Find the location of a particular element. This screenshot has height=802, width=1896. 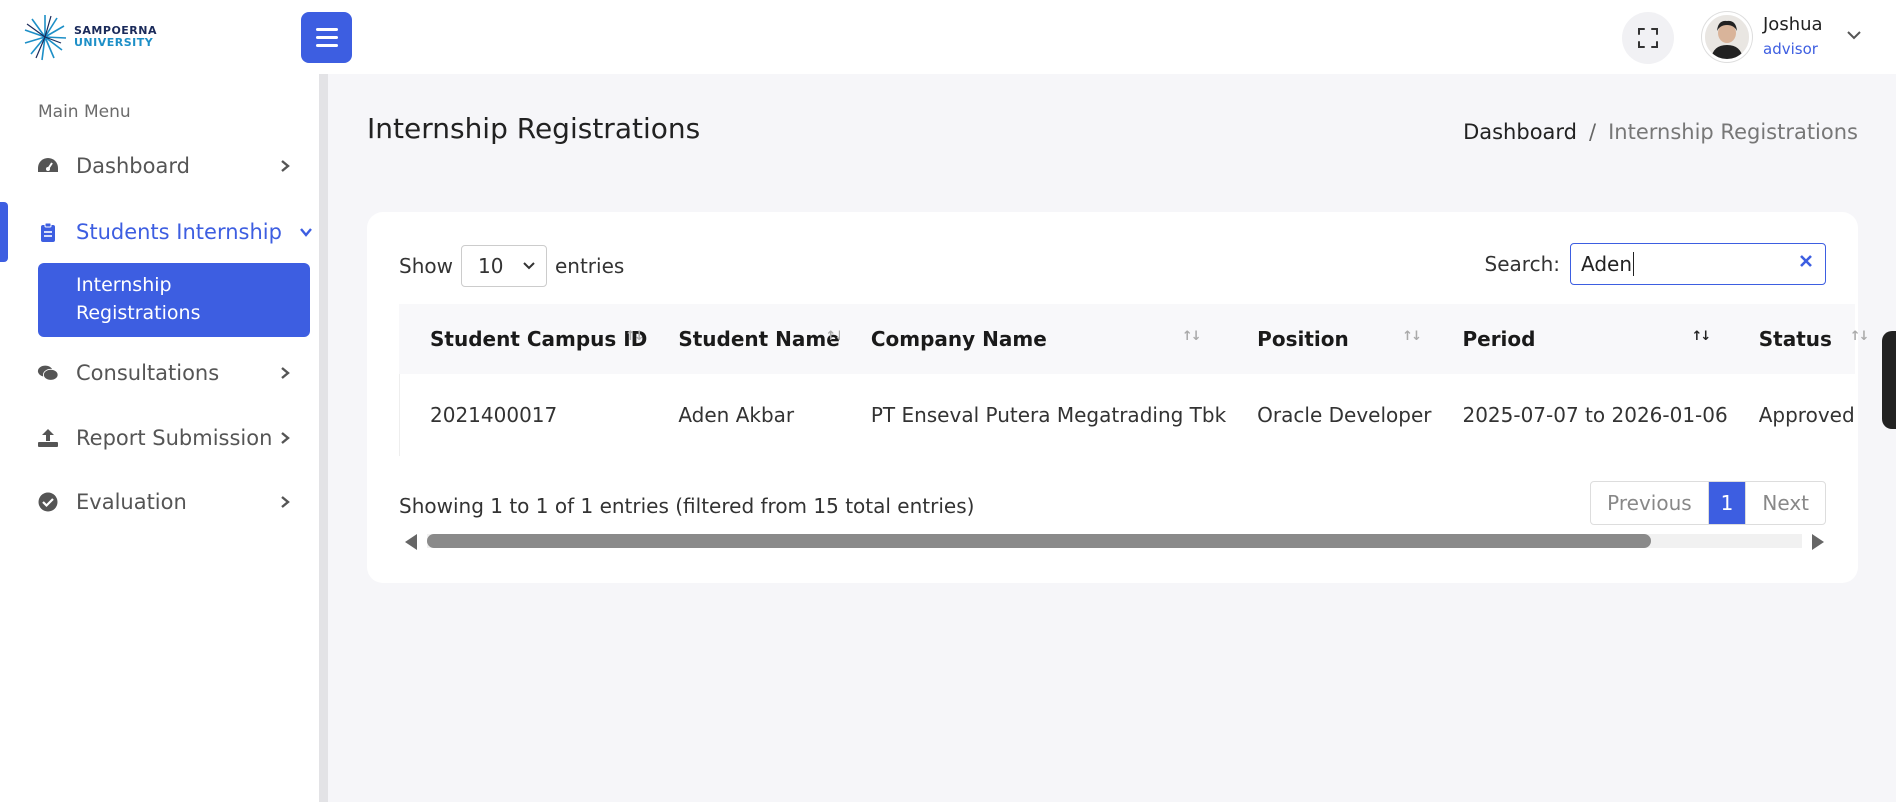

show-label: Show is located at coordinates (426, 266).